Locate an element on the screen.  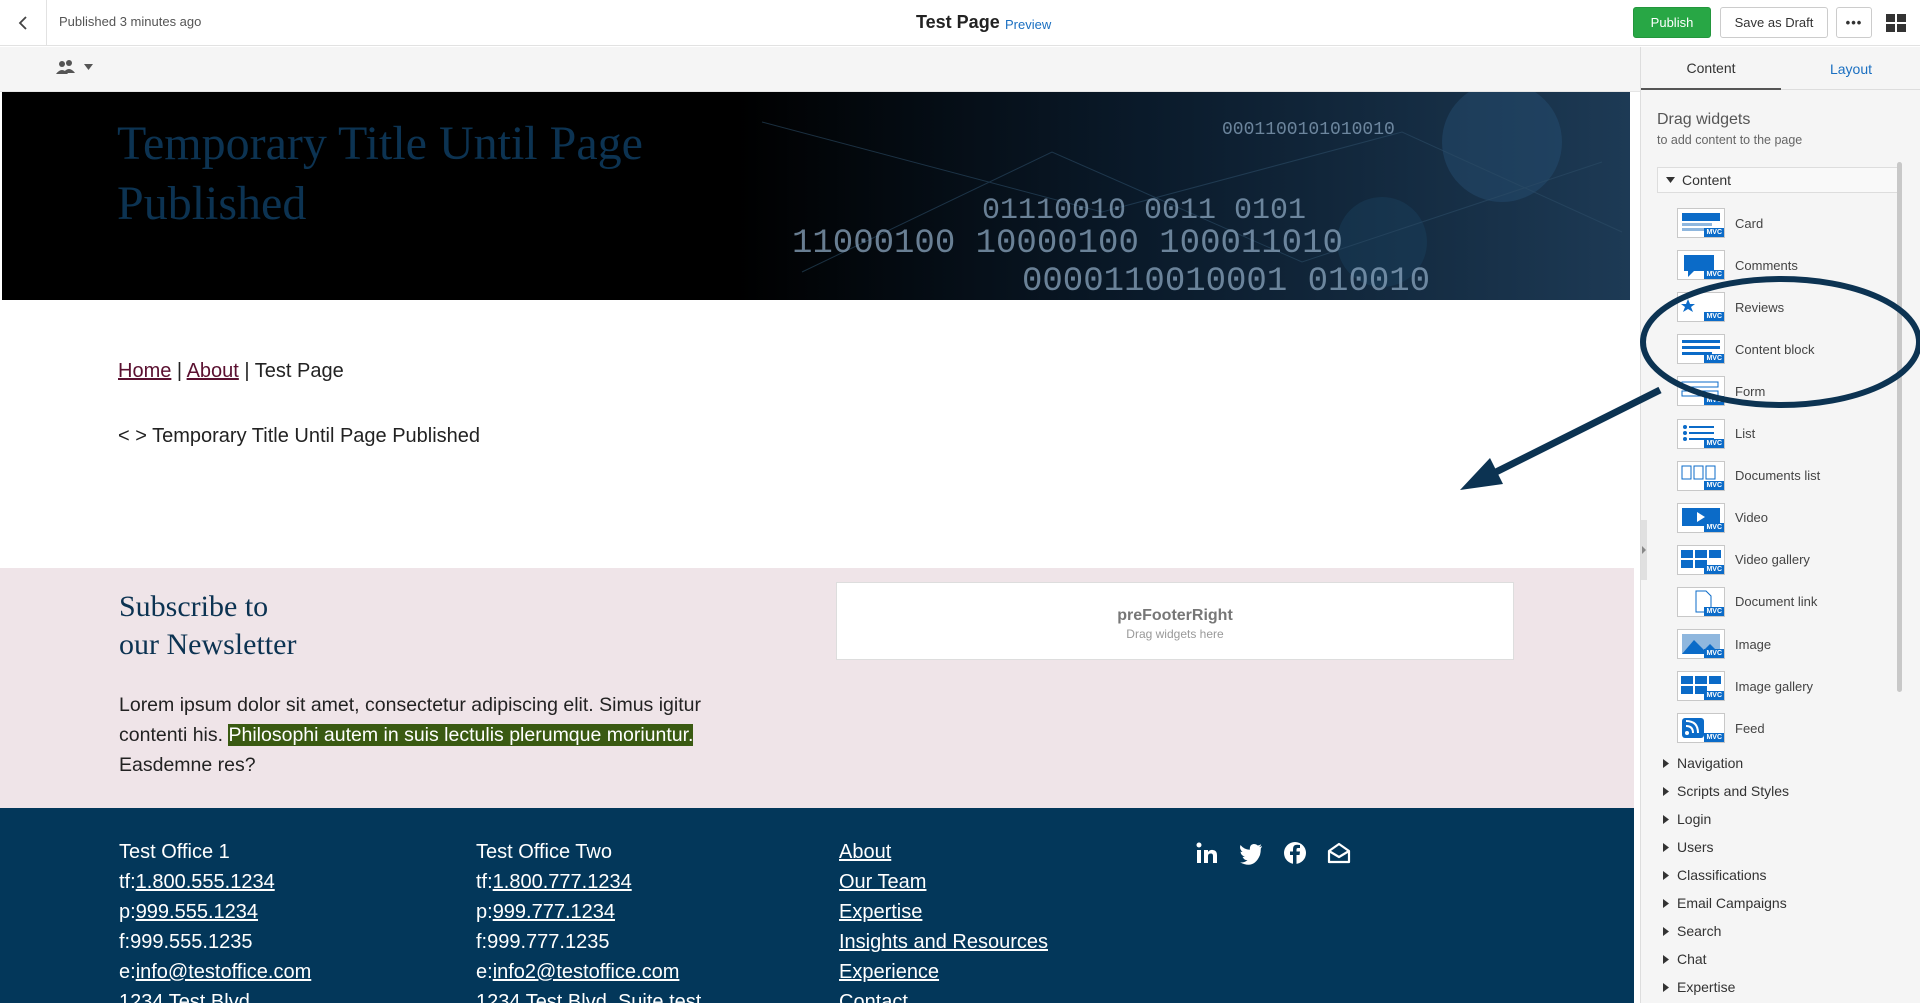
category-search: Search is located at coordinates (1692, 931).